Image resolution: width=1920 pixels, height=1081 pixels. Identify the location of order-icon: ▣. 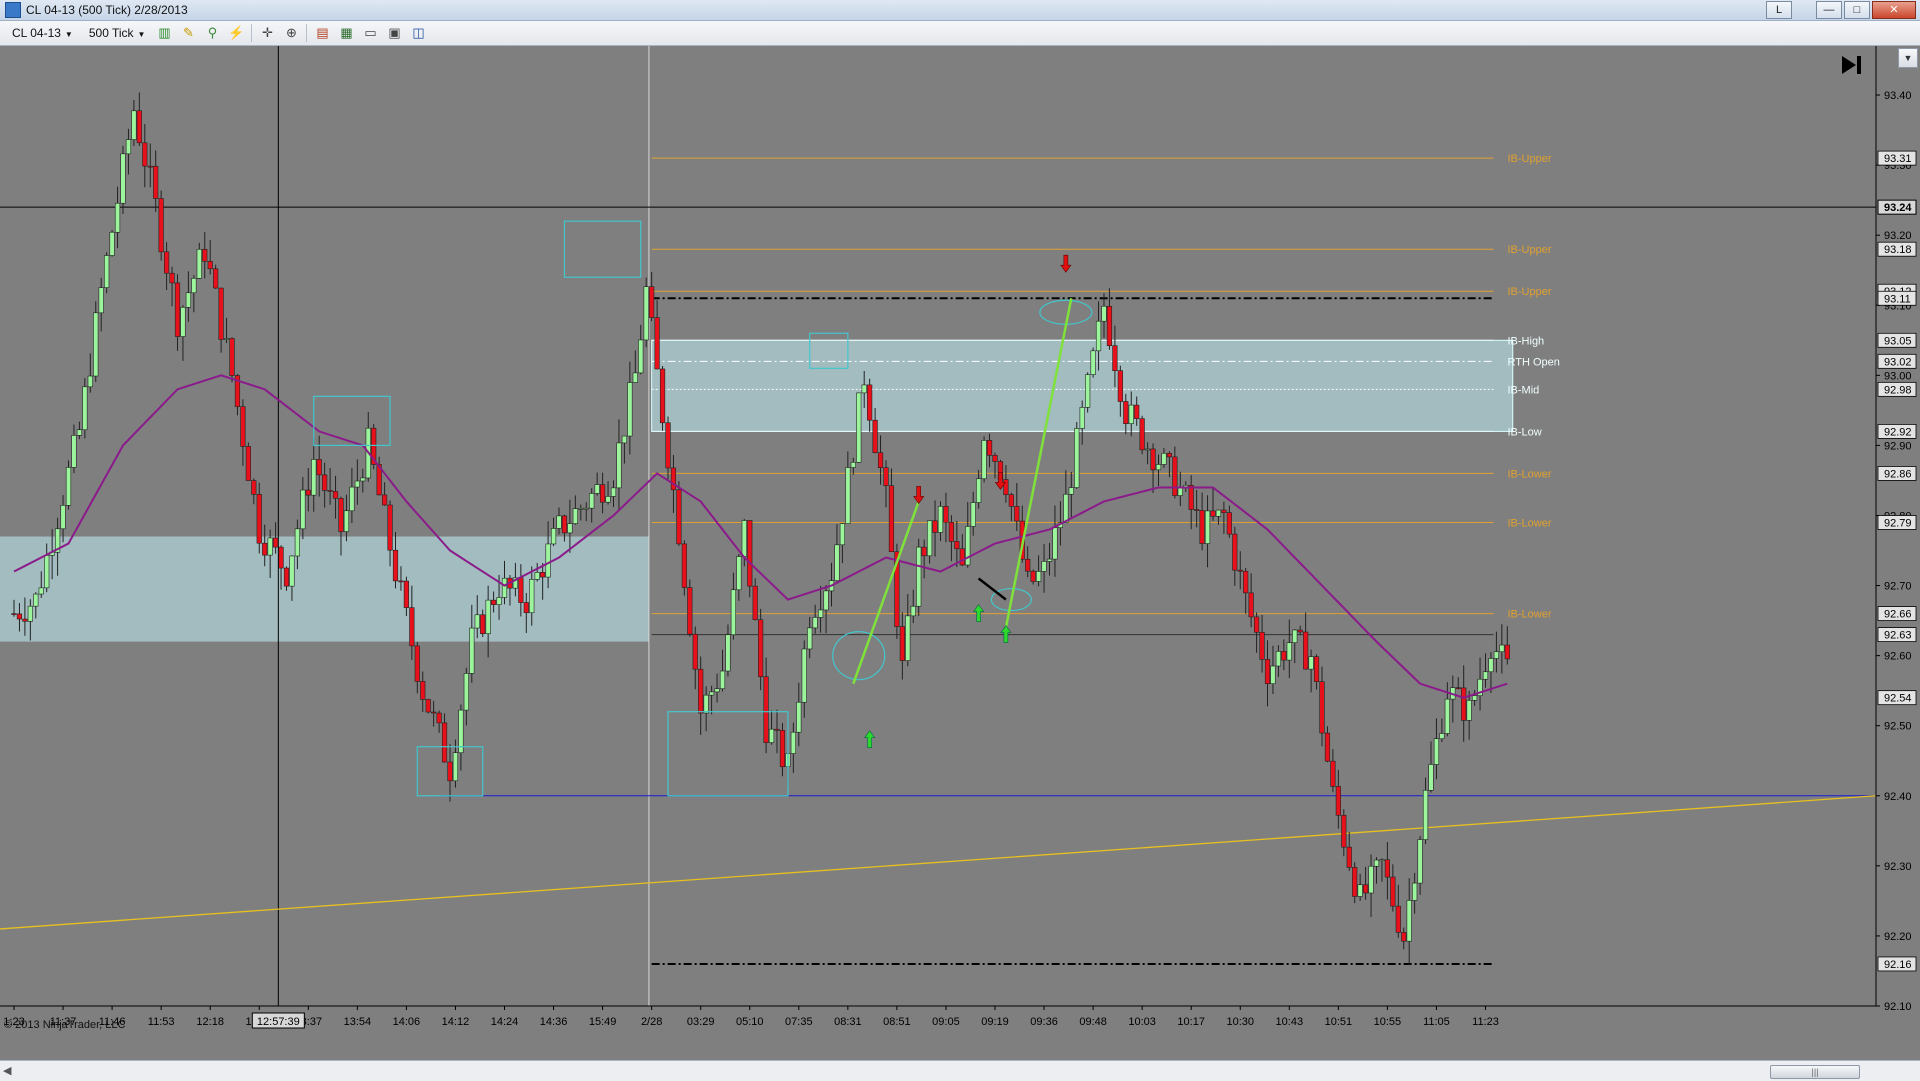
(394, 33).